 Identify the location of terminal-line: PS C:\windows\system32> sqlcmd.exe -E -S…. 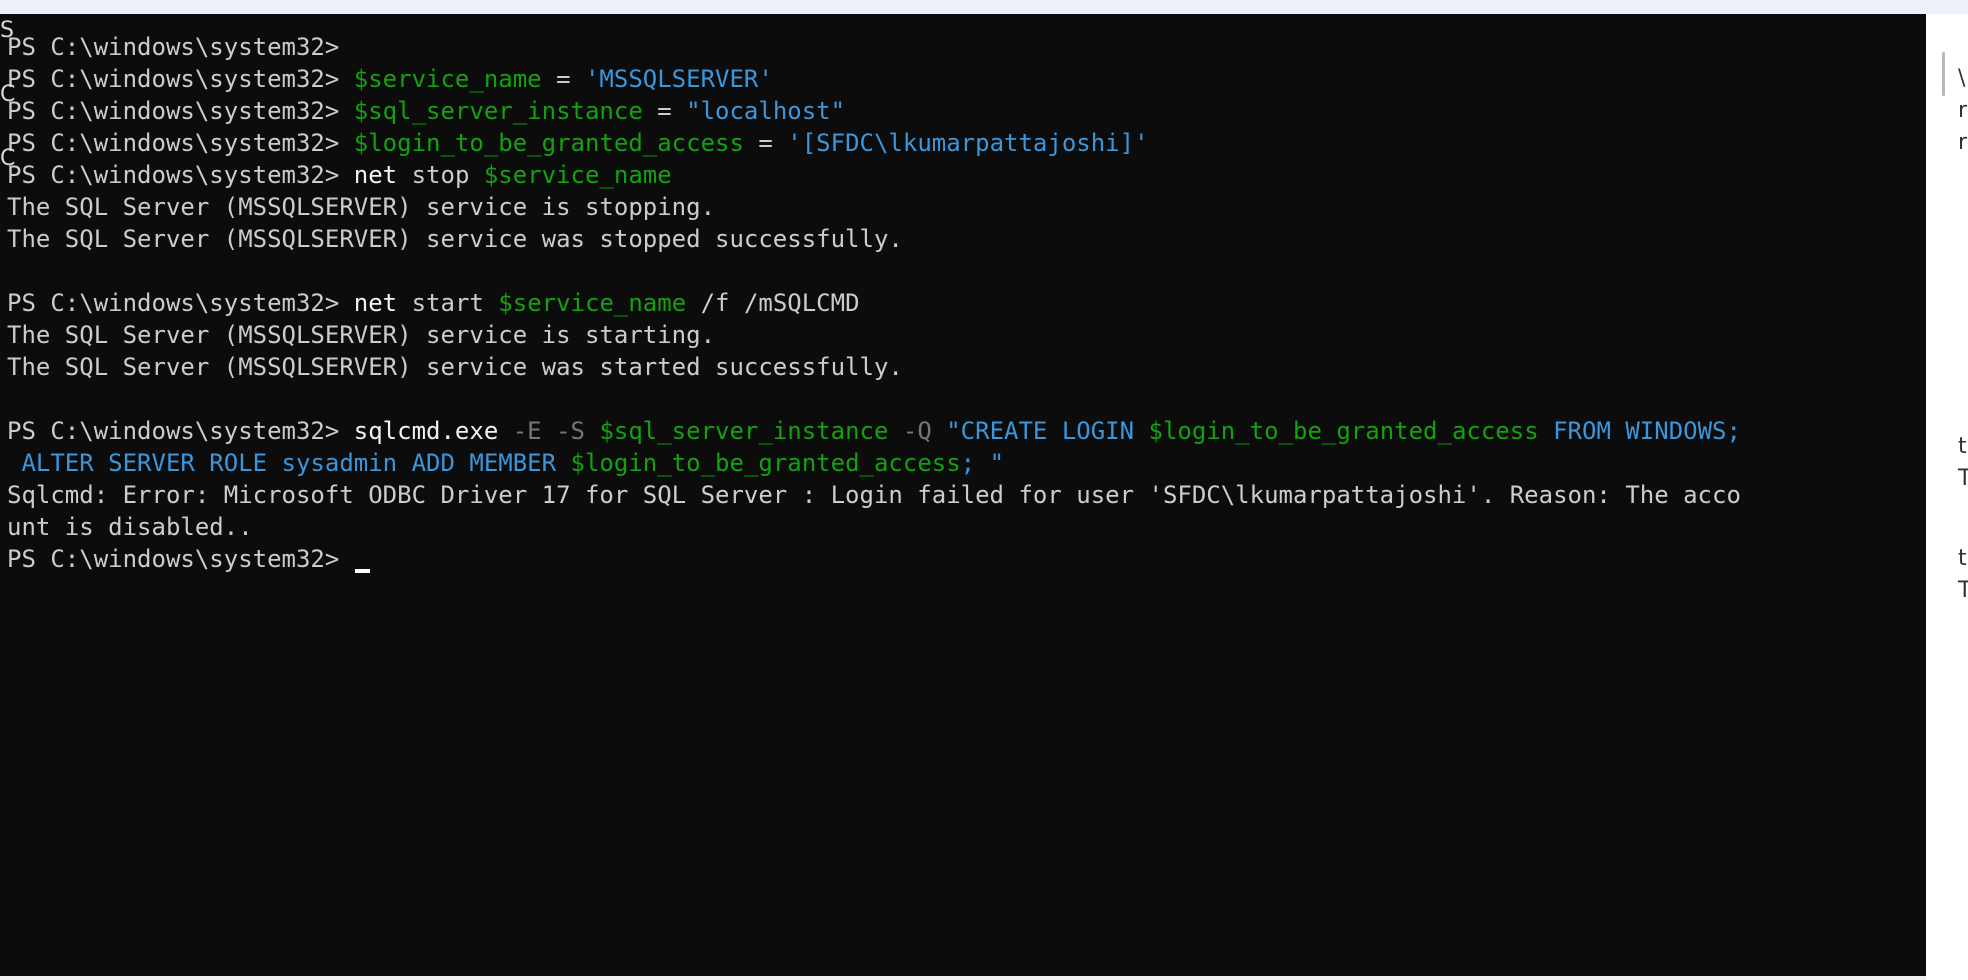
(874, 431).